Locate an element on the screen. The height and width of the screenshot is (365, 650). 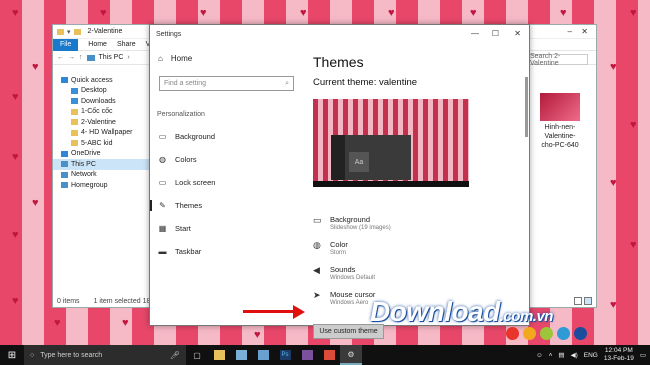
ribbon-tab-home: Home is located at coordinates (97, 44).